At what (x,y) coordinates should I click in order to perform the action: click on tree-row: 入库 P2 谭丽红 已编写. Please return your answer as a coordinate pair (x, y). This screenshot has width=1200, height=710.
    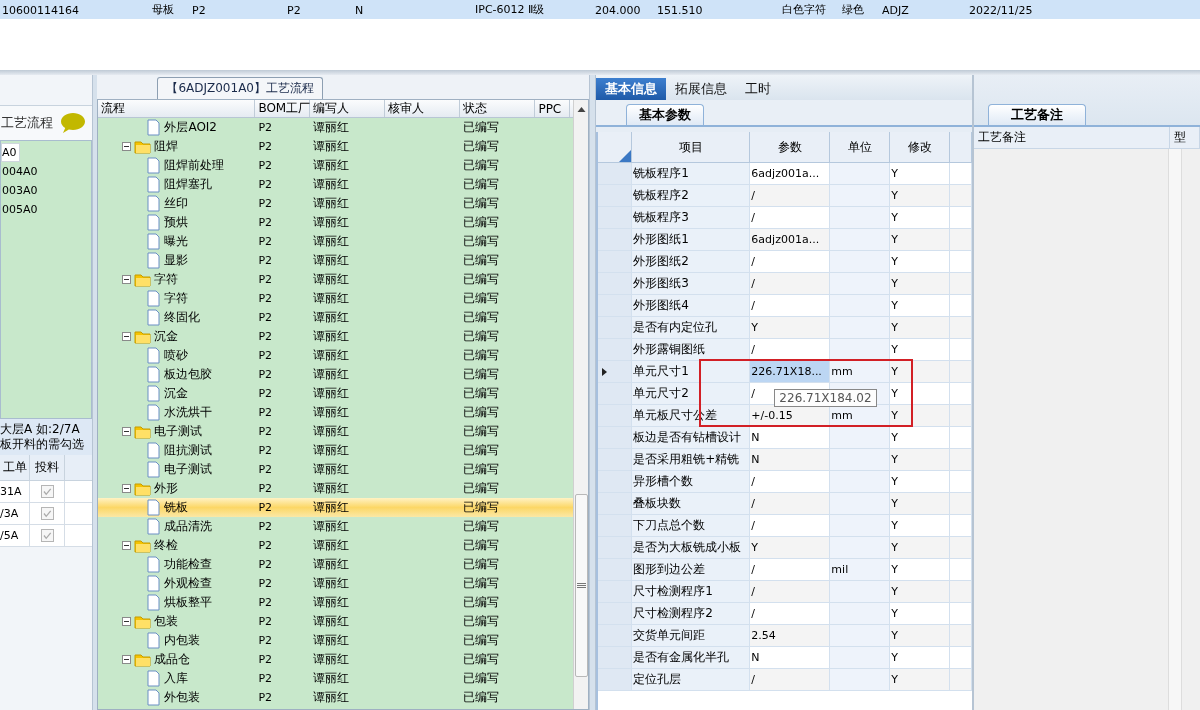
    Looking at the image, I should click on (336, 678).